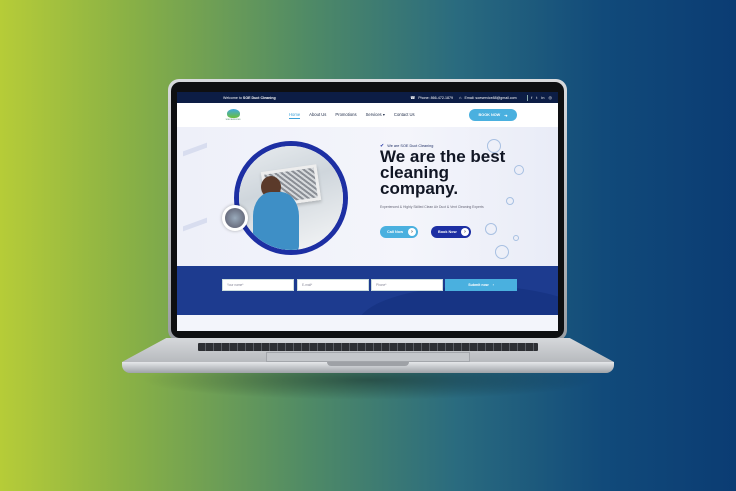  What do you see at coordinates (407, 285) in the screenshot?
I see `phone-field: Phone*` at bounding box center [407, 285].